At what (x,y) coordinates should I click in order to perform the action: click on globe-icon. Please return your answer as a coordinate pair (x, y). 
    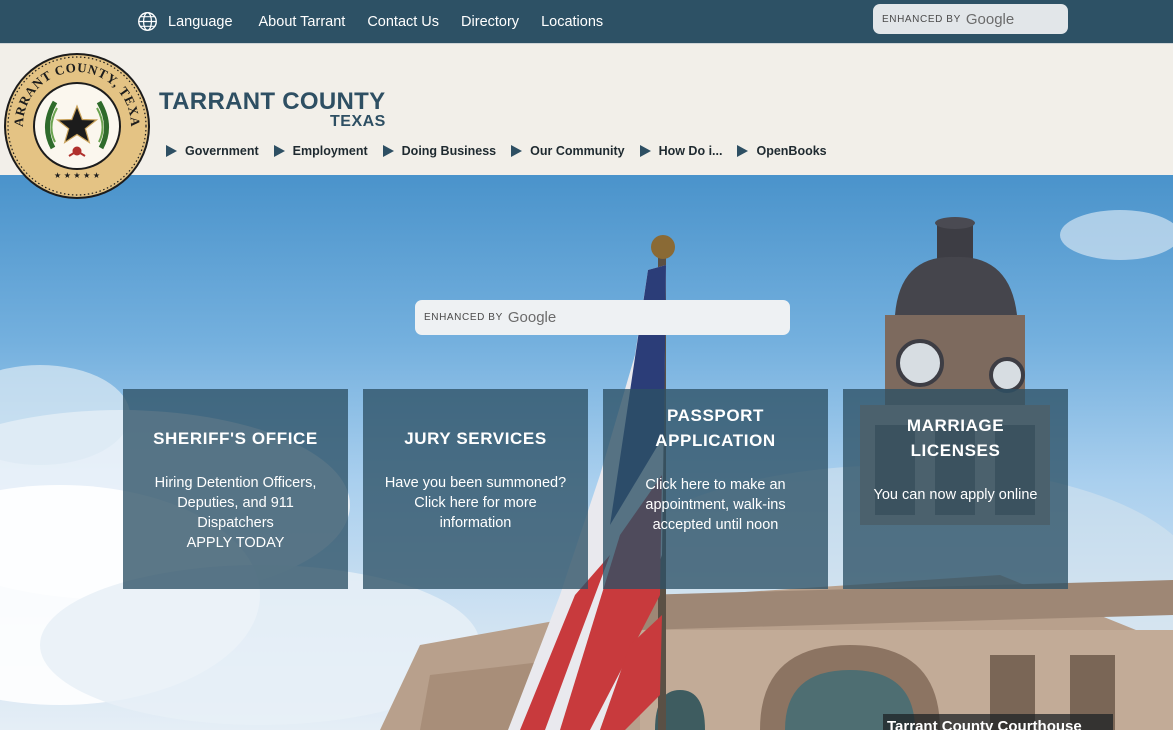
    Looking at the image, I should click on (147, 21).